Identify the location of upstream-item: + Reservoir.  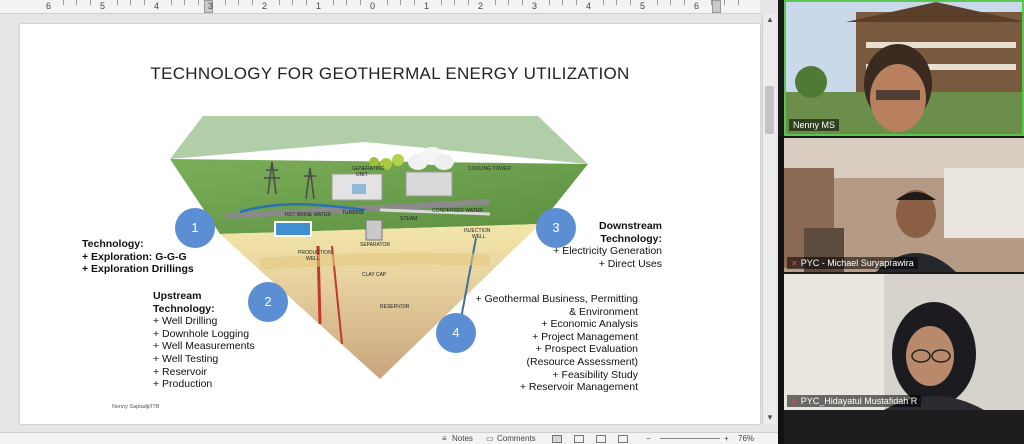
(180, 371).